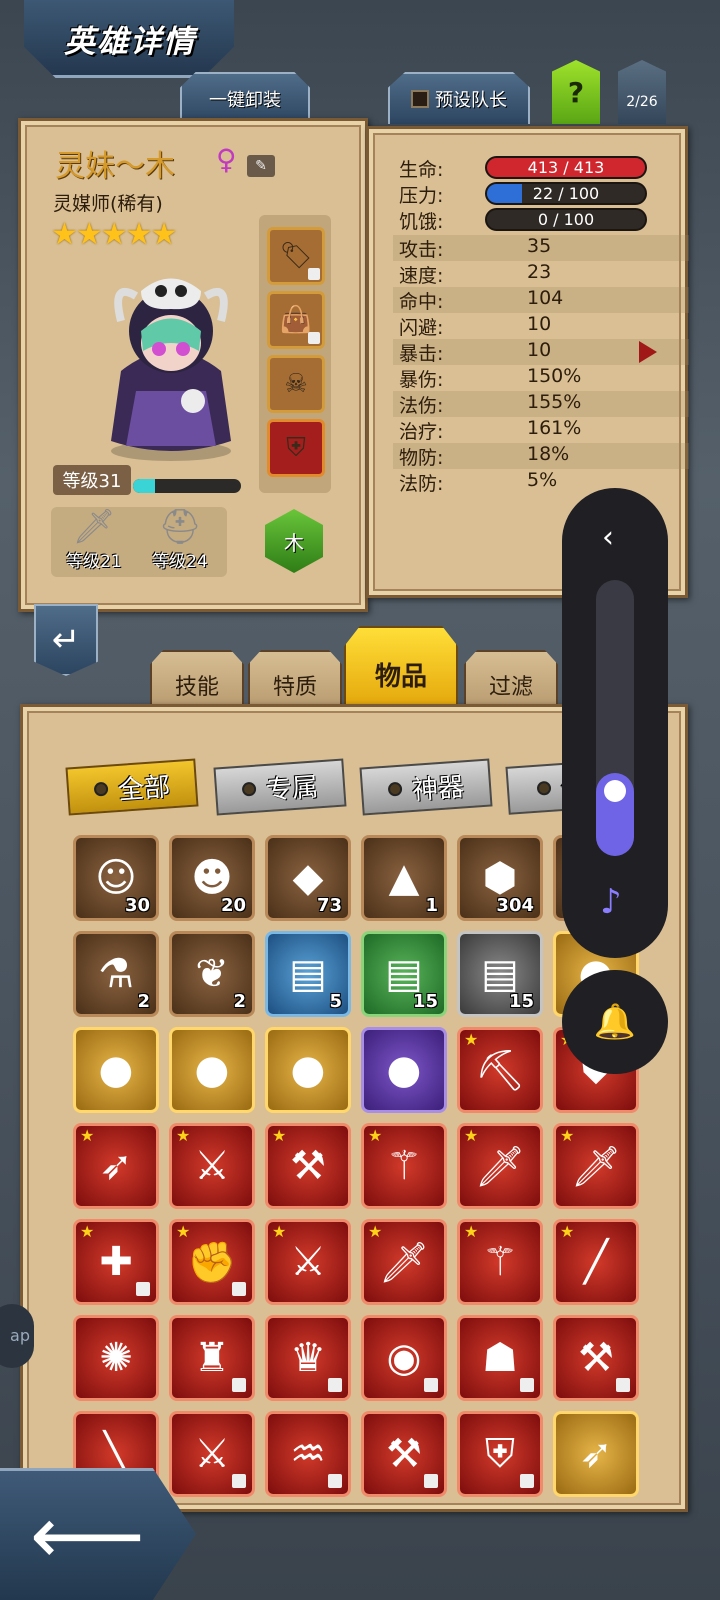  What do you see at coordinates (554, 428) in the screenshot?
I see `stat-value: 161%` at bounding box center [554, 428].